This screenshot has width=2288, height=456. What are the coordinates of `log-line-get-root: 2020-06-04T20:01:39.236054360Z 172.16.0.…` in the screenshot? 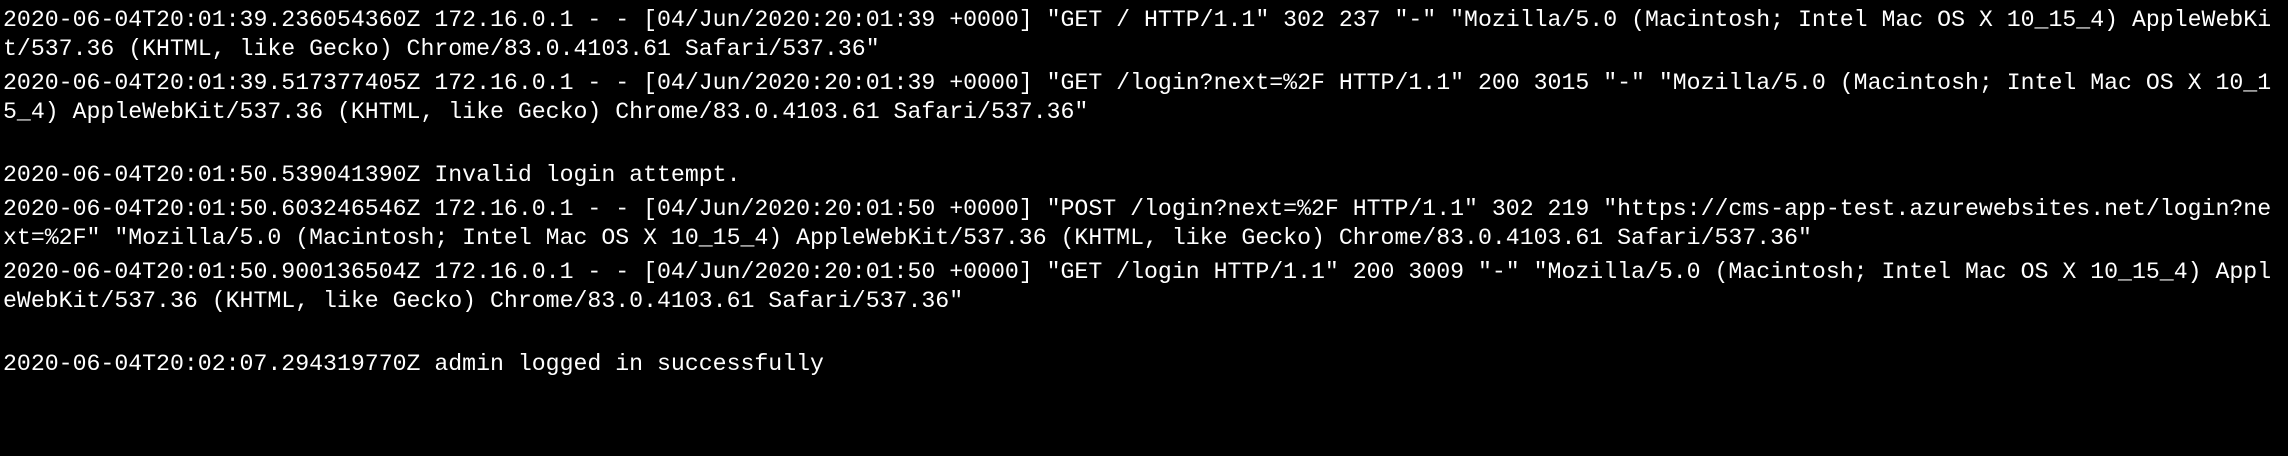 It's located at (1137, 34).